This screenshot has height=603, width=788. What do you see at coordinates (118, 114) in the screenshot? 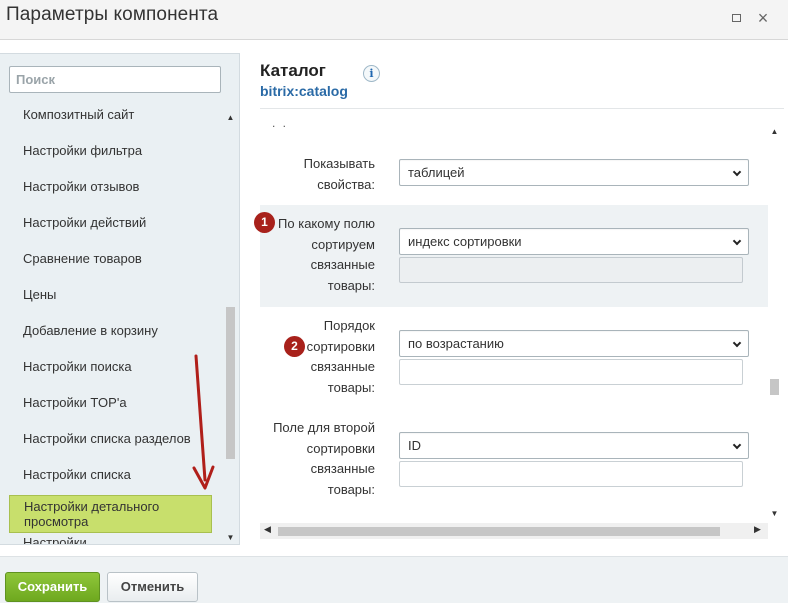
I see `sidebar-item-composite: Композитный сайт` at bounding box center [118, 114].